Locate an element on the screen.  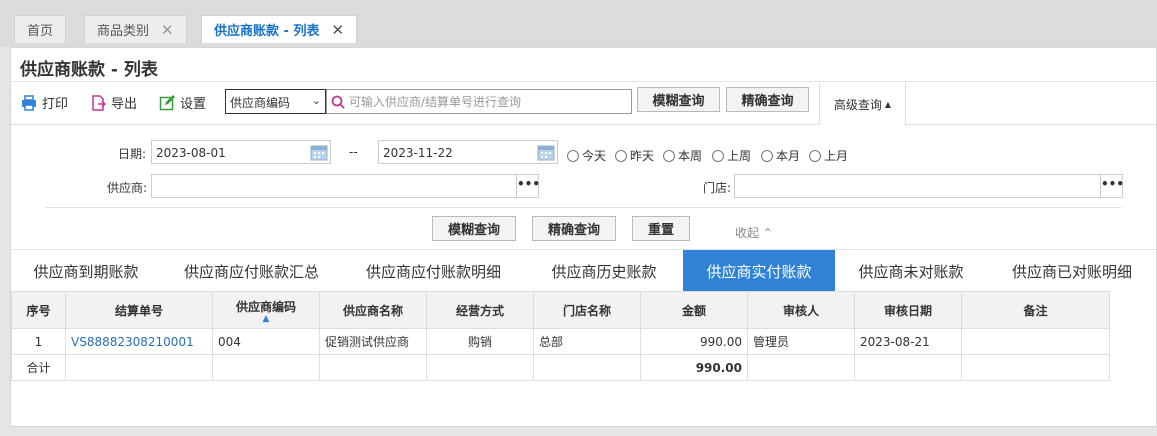
collapse-toggle: 收起 ⌃ is located at coordinates (754, 232).